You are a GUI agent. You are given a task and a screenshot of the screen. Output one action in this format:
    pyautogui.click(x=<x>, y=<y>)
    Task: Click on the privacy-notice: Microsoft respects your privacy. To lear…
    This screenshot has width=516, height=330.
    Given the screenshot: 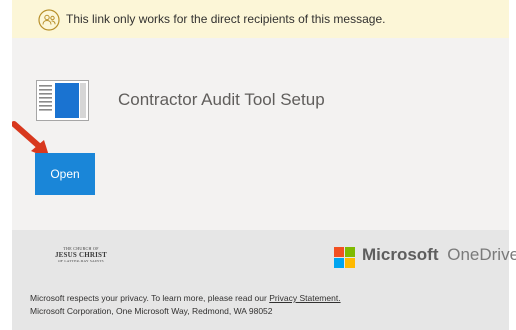 What is the action you would take?
    pyautogui.click(x=185, y=305)
    